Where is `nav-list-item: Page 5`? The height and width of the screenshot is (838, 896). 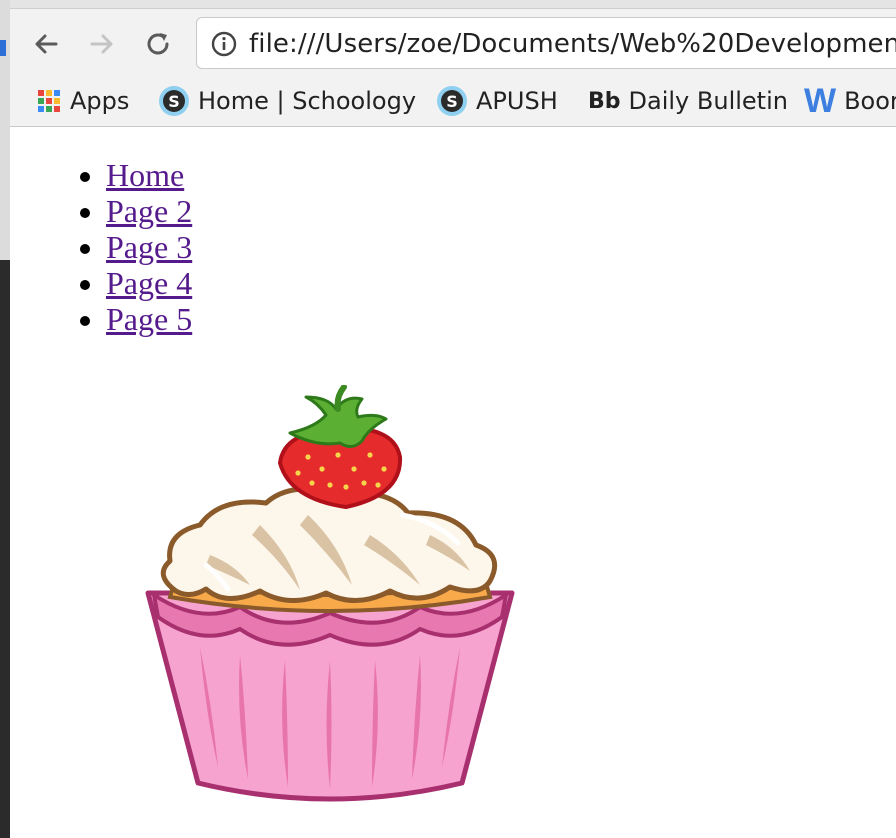
nav-list-item: Page 5 is located at coordinates (149, 319).